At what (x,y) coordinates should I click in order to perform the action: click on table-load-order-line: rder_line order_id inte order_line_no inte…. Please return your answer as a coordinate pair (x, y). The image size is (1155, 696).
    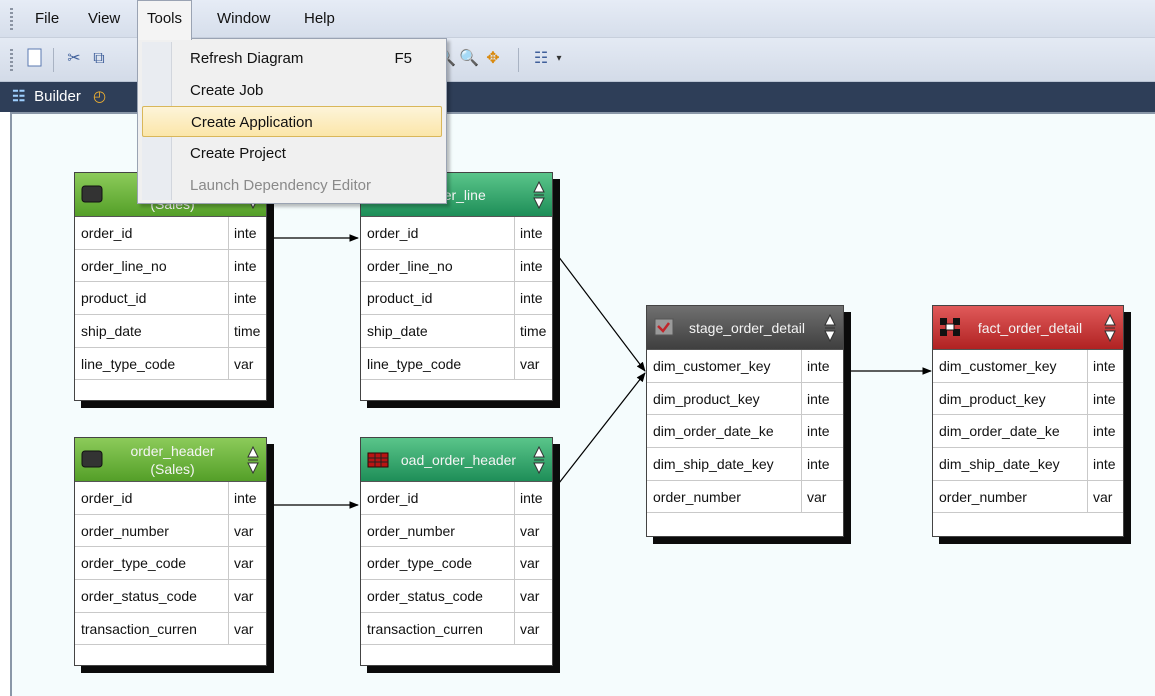
    Looking at the image, I should click on (456, 286).